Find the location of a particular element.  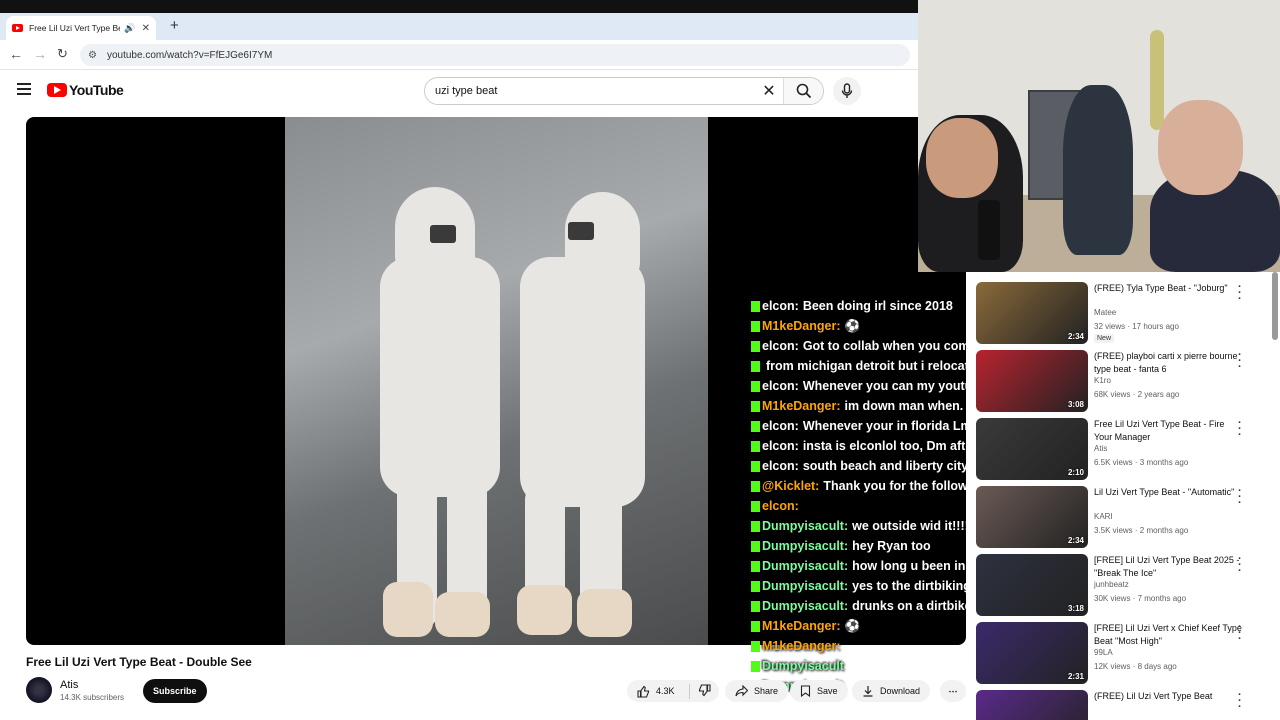

chat-message: M1keDanger: ⚽ is located at coordinates (866, 326).